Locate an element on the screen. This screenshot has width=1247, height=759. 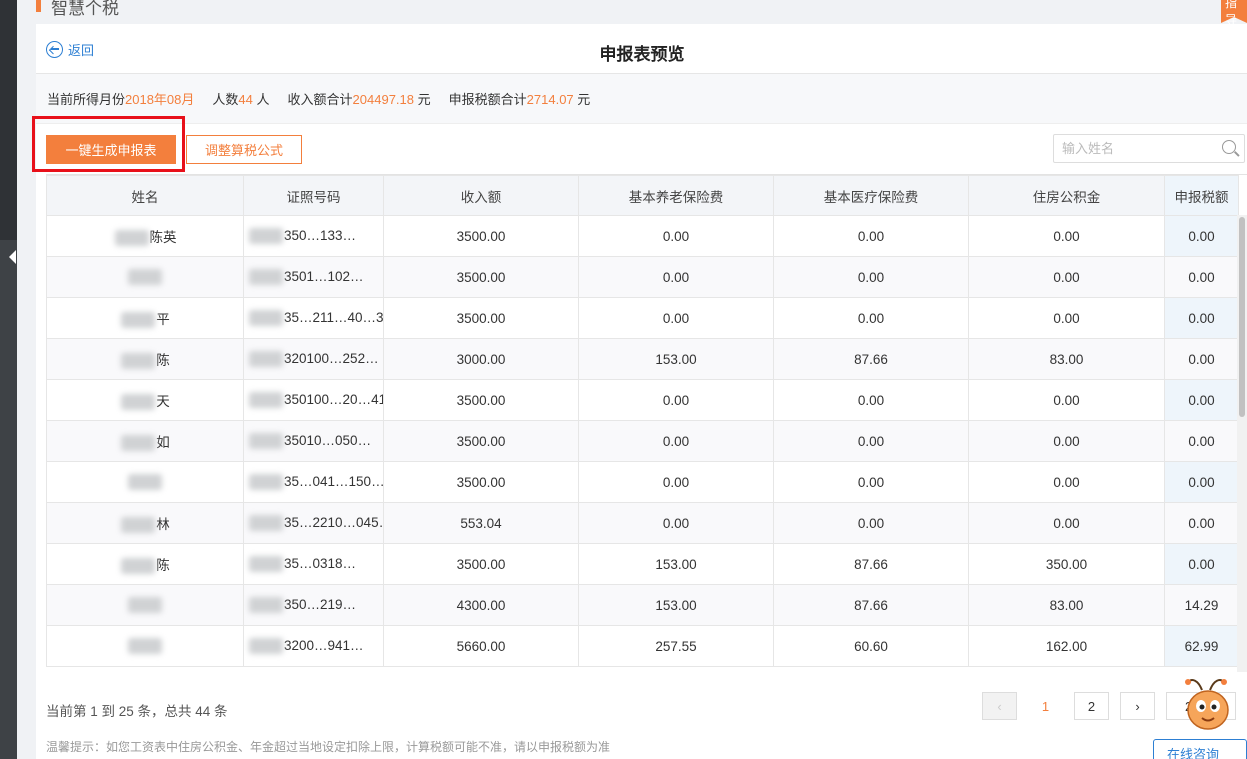
cell-income: 3000.00 is located at coordinates (481, 359).